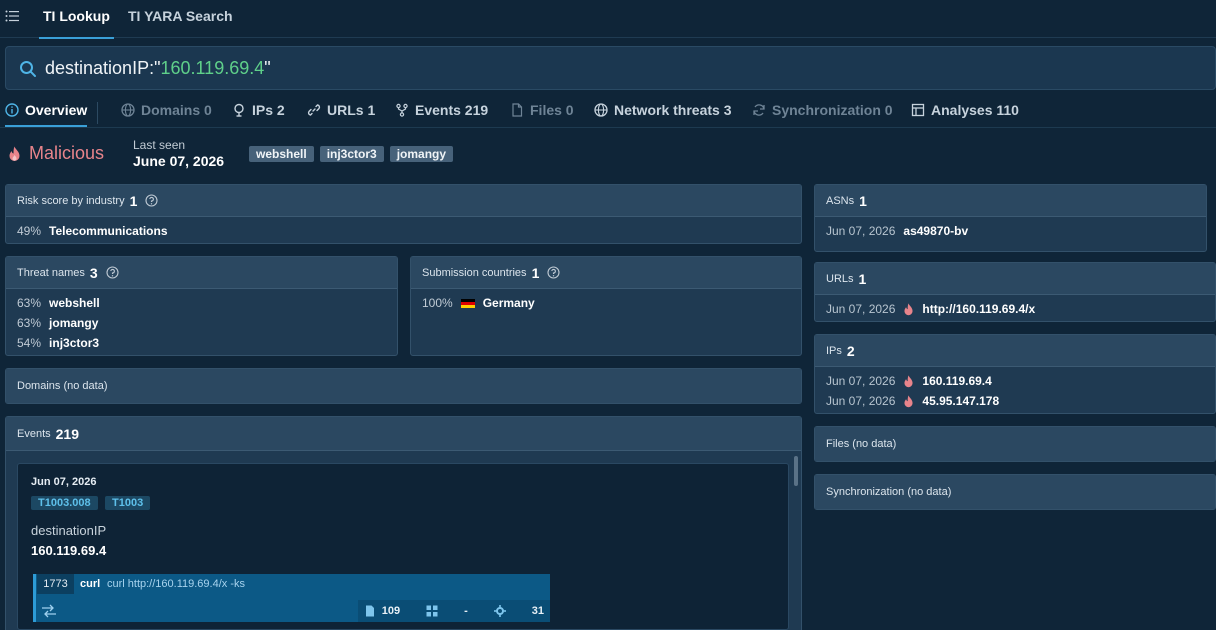 The width and height of the screenshot is (1216, 630). Describe the element at coordinates (69, 550) in the screenshot. I see `event-field-value: 160.119.69.4` at that location.